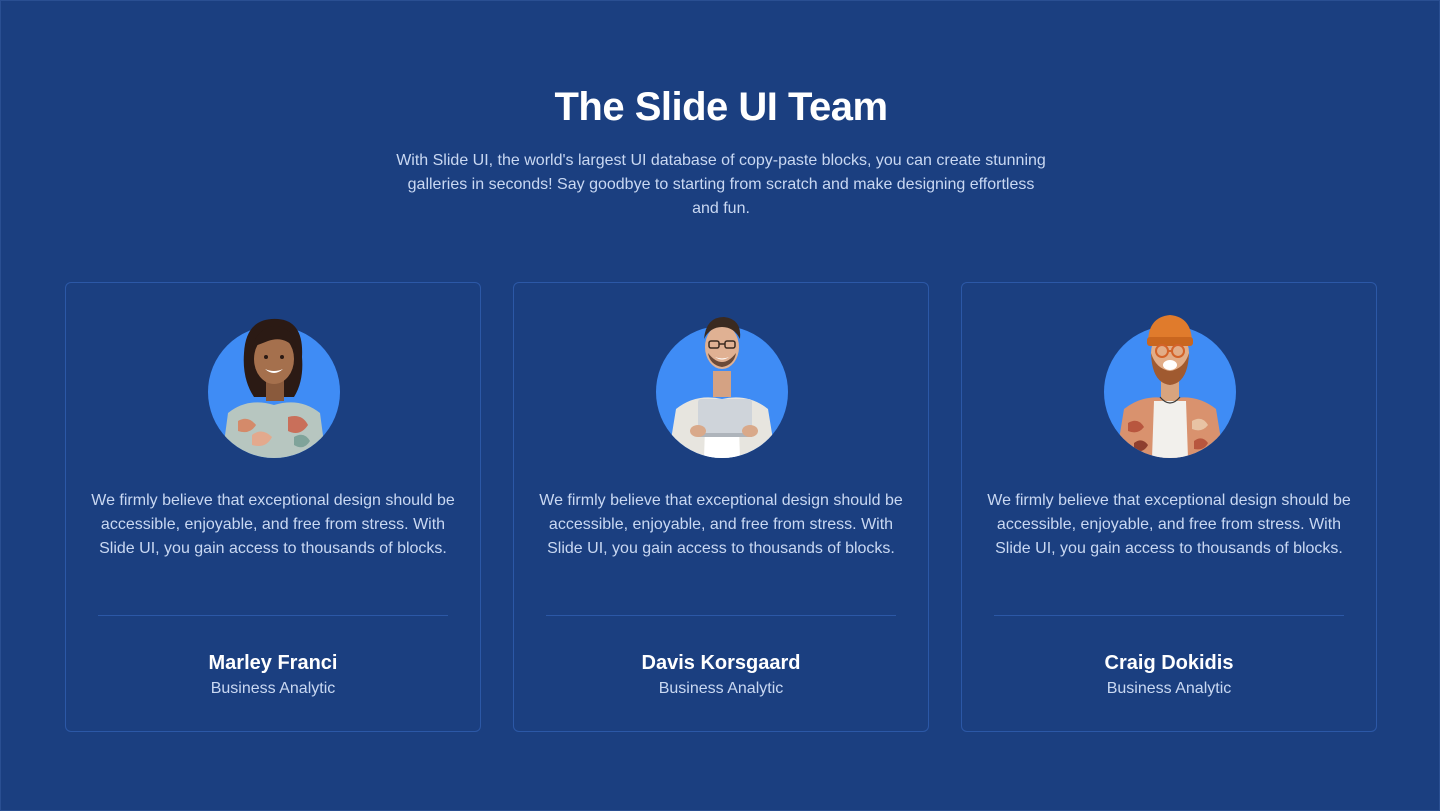 This screenshot has width=1440, height=811. What do you see at coordinates (273, 663) in the screenshot?
I see `member-name: Marley Franci` at bounding box center [273, 663].